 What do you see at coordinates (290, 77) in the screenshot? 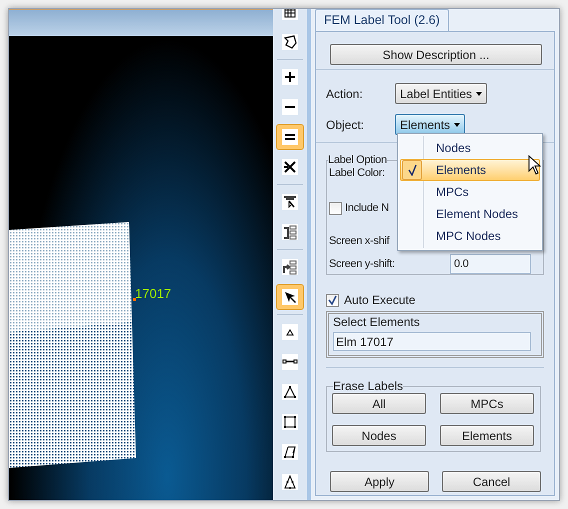
I see `plus-icon` at bounding box center [290, 77].